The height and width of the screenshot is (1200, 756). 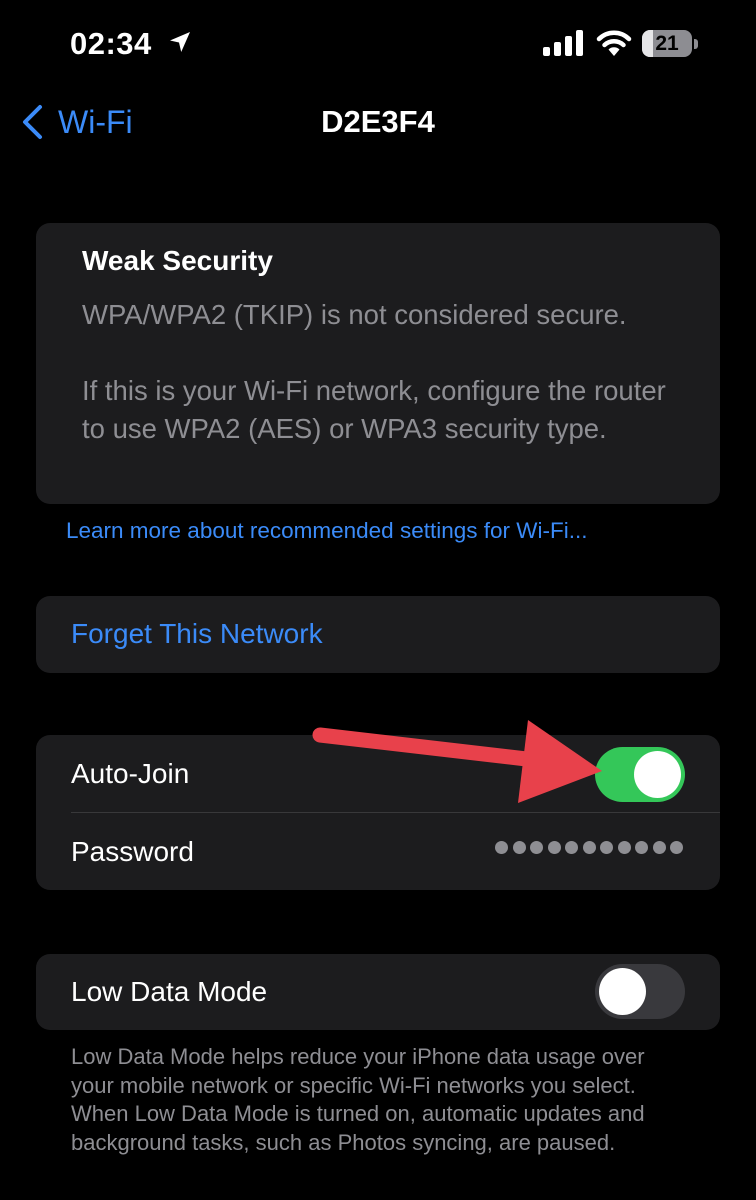 I want to click on battery-cap, so click(x=696, y=44).